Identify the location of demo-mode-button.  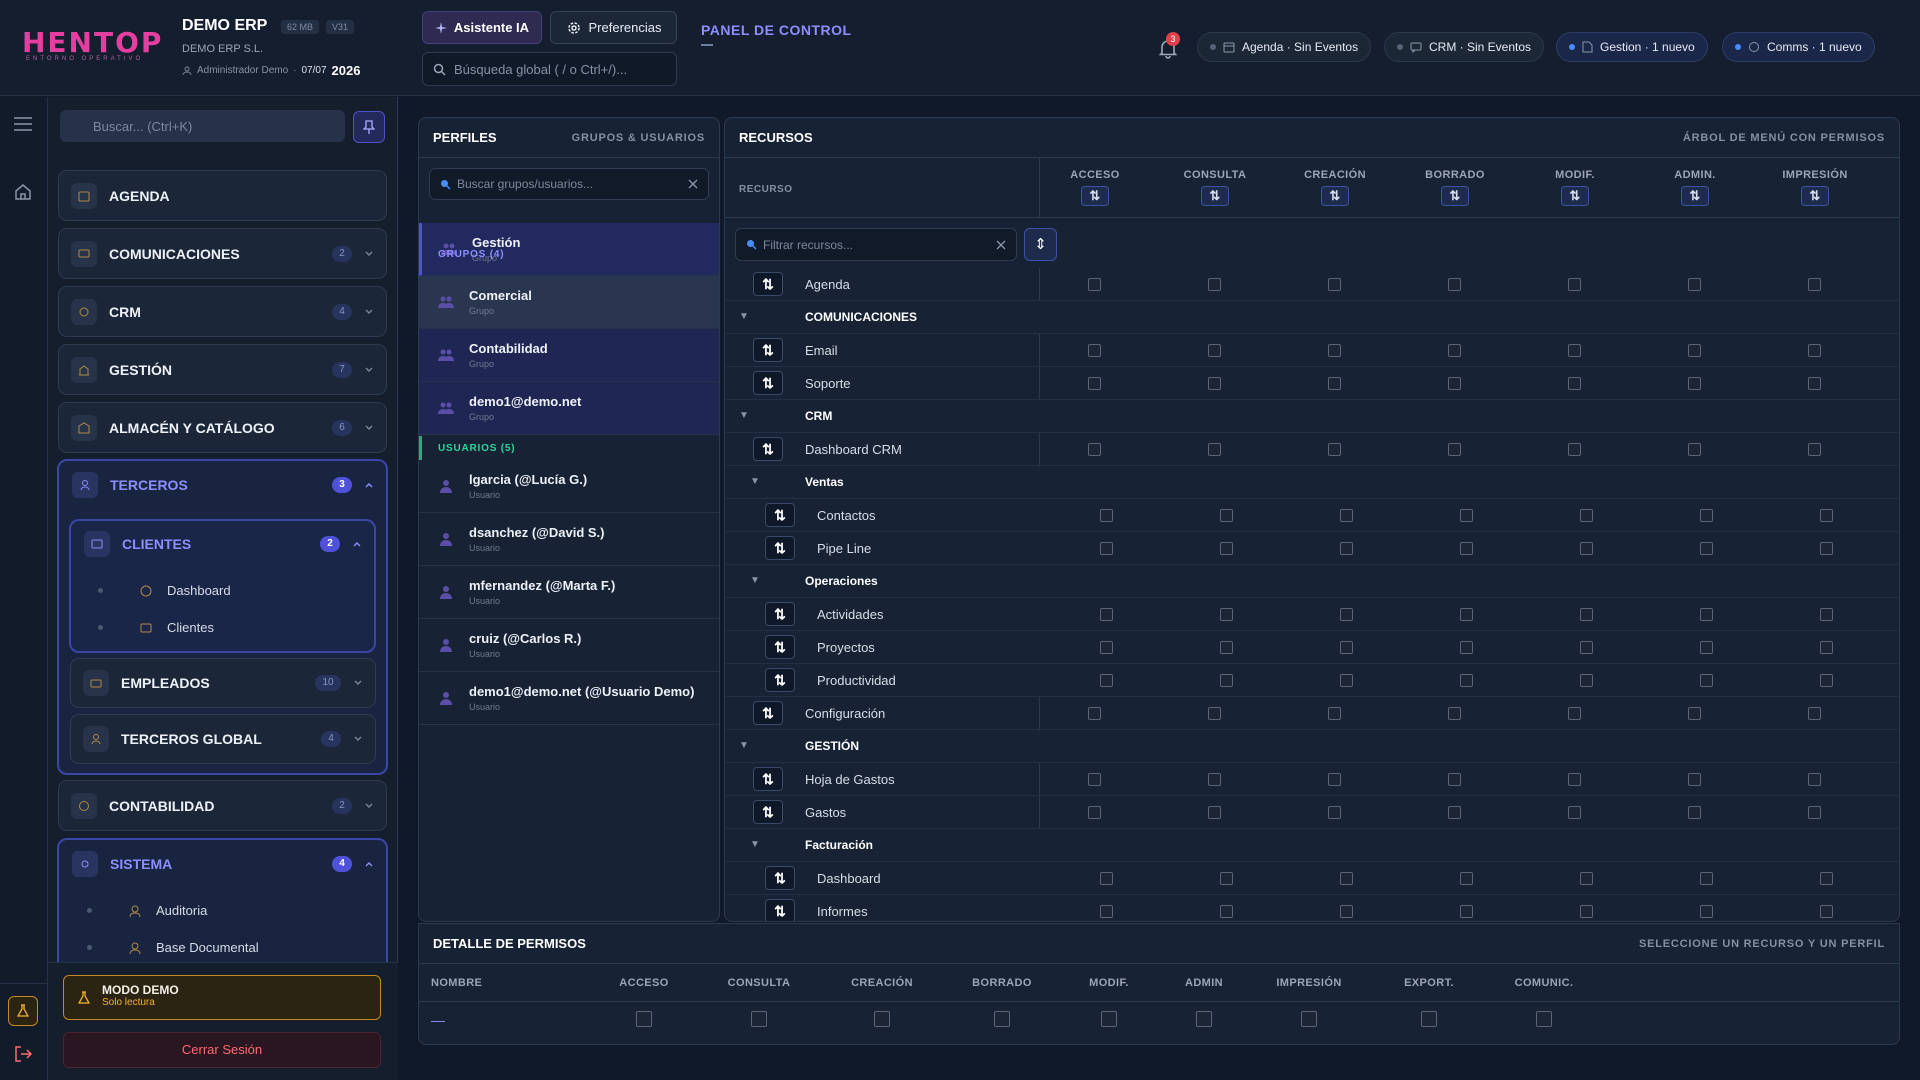
(23, 1011).